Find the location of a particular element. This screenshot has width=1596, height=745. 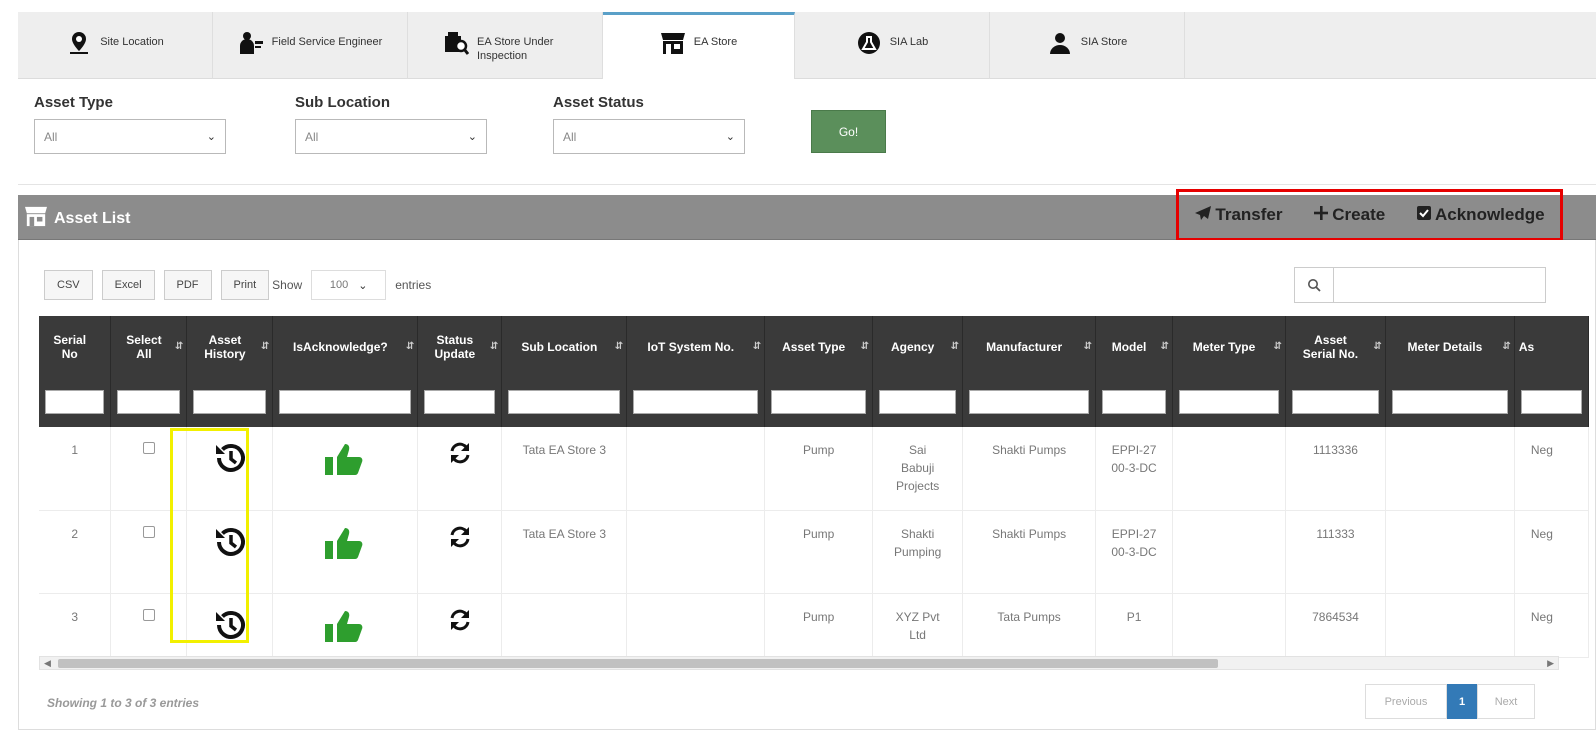

scroll-left-icon: ◀ is located at coordinates (47, 663).